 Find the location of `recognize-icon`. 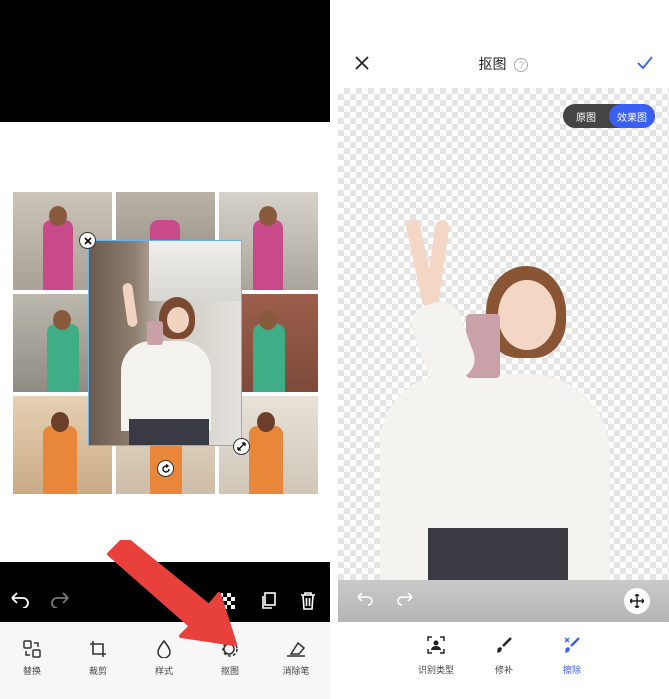

recognize-icon is located at coordinates (436, 647).